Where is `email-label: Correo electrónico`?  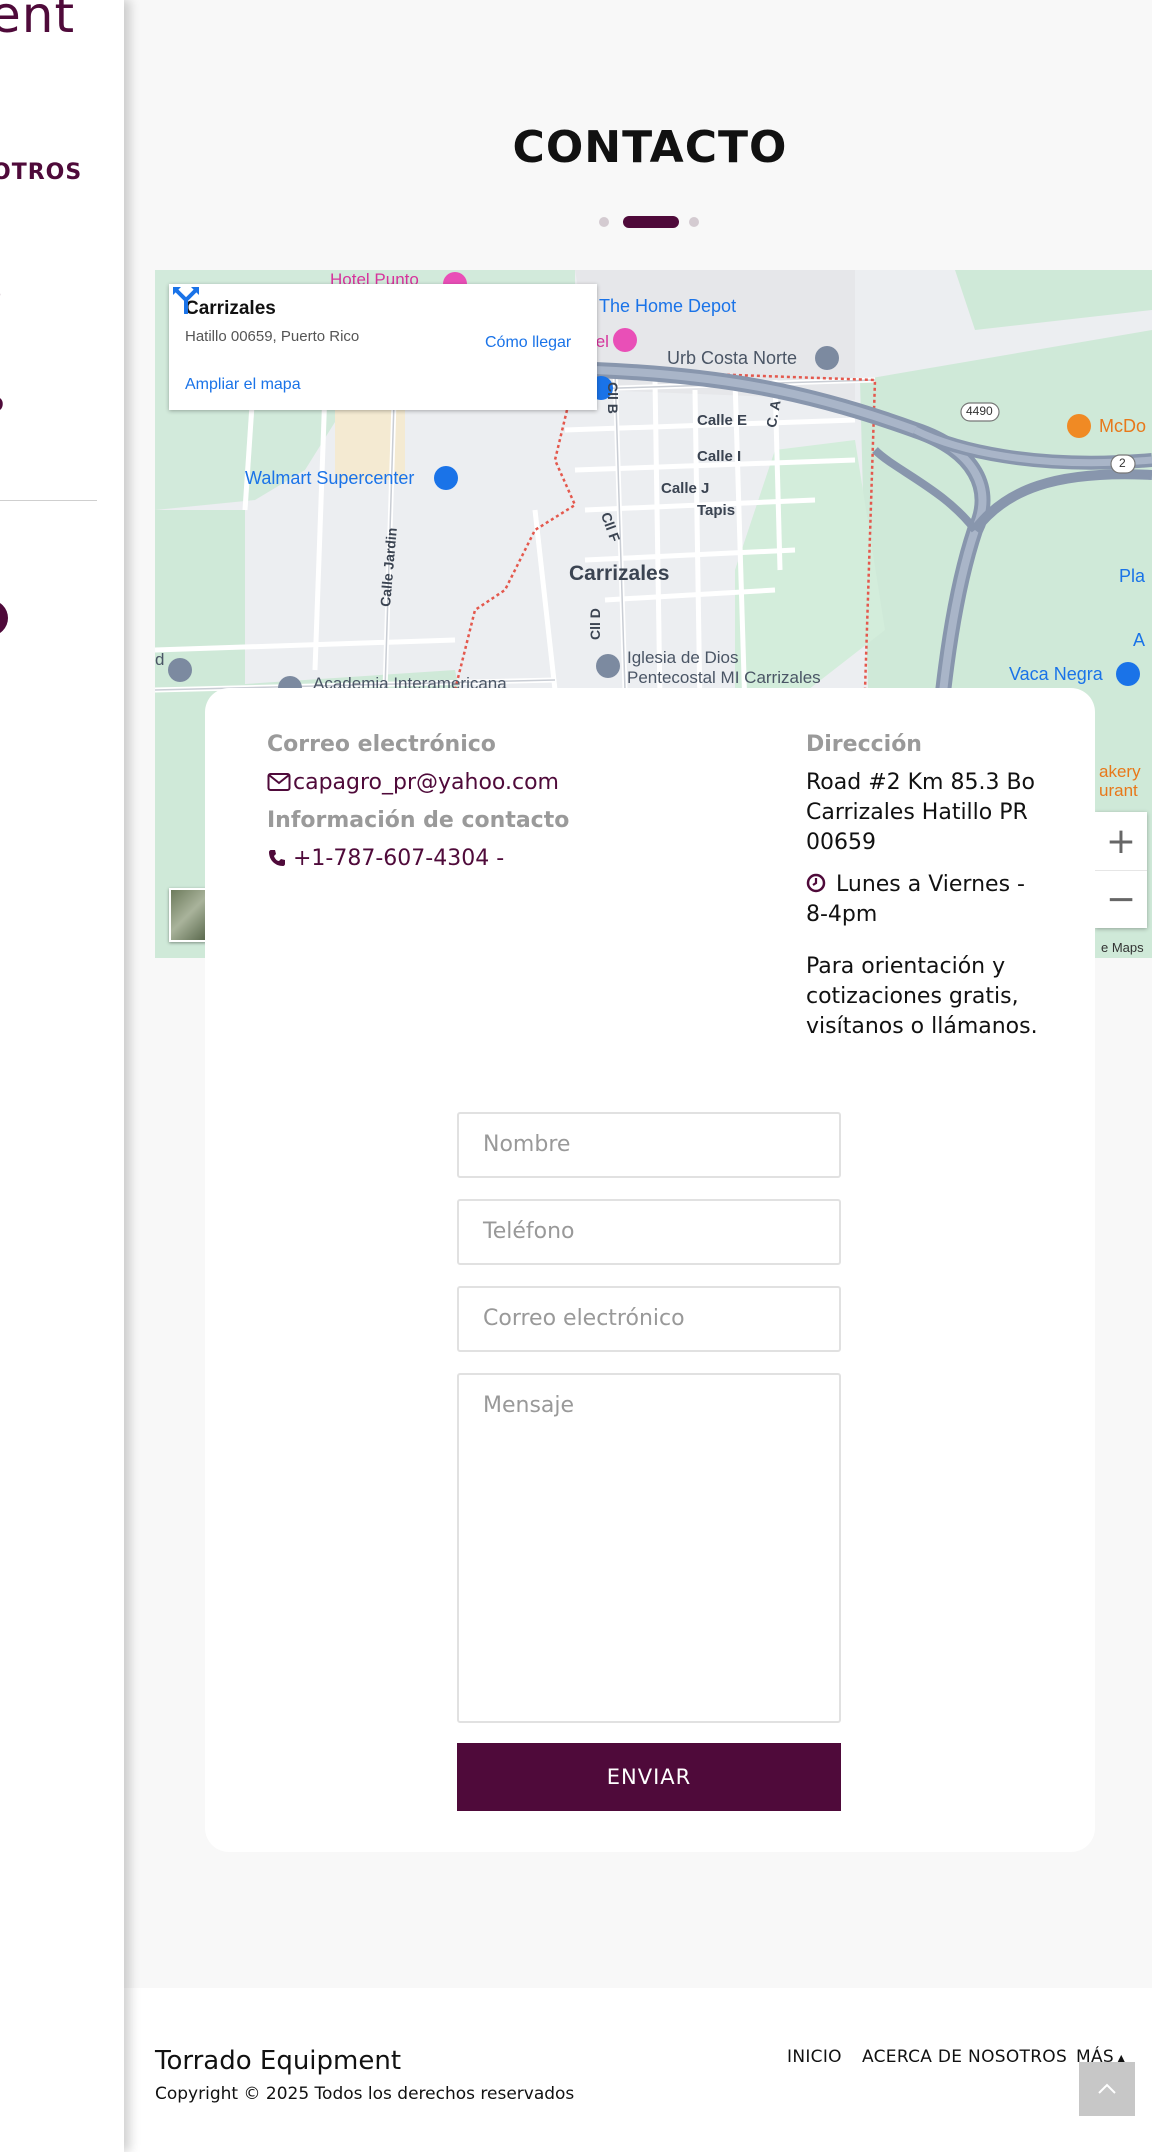
email-label: Correo electrónico is located at coordinates (381, 744).